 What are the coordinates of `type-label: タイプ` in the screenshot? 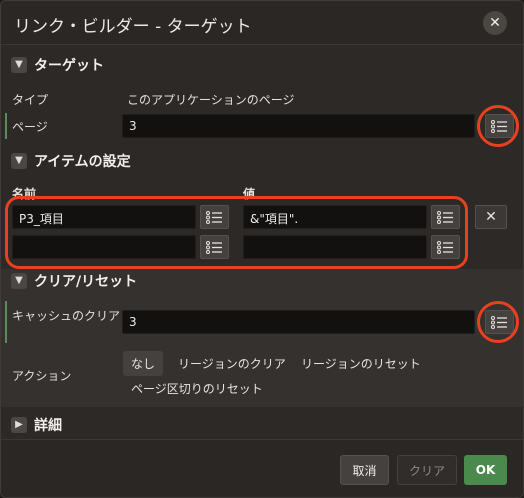 It's located at (30, 100).